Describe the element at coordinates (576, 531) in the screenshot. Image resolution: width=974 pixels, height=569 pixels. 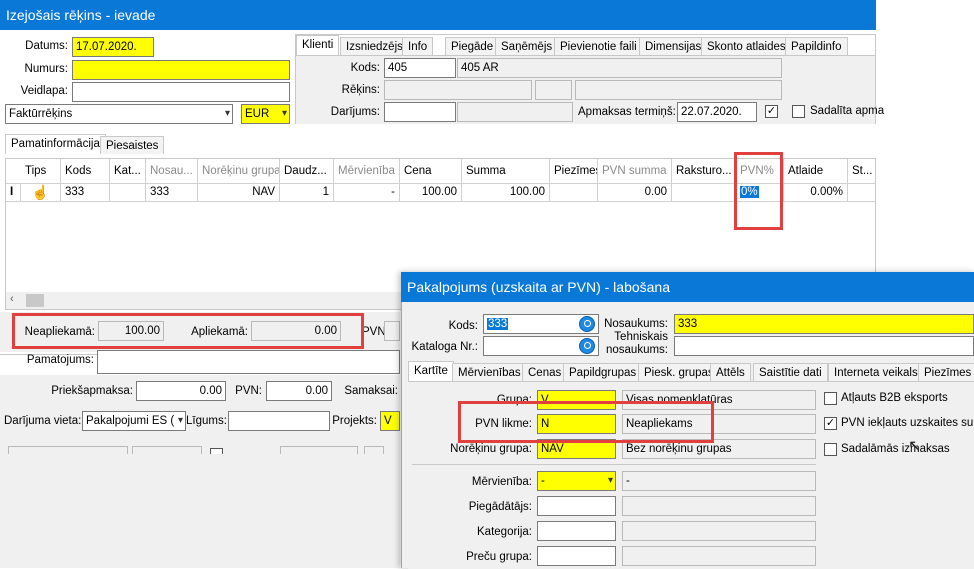
I see `kategorija-field` at that location.